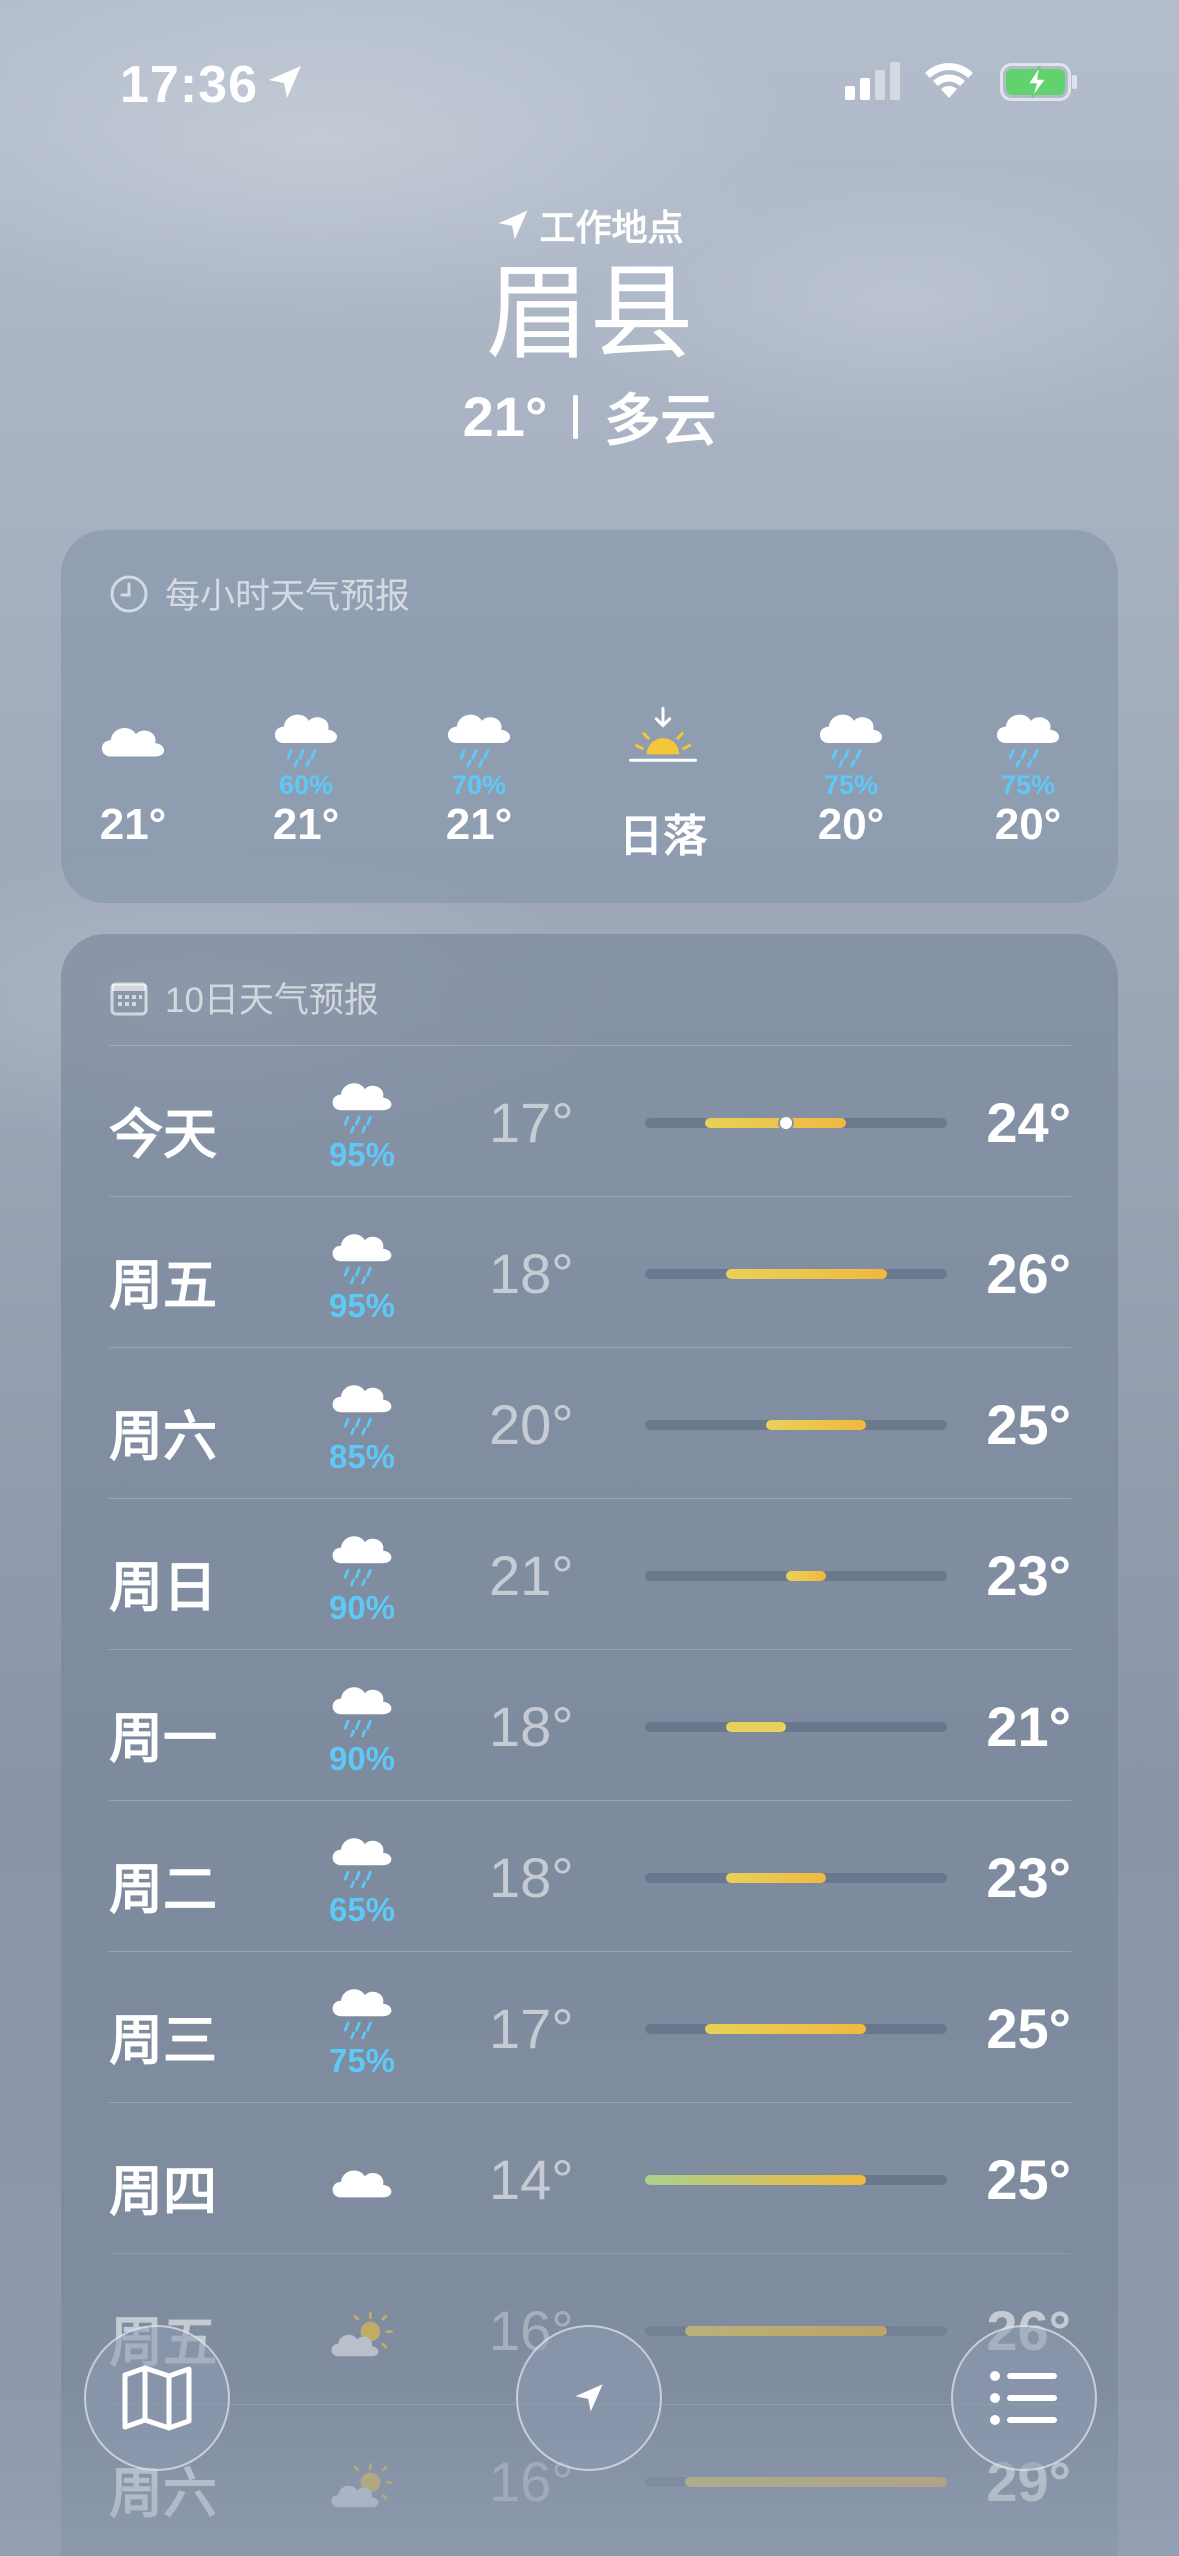  What do you see at coordinates (505, 416) in the screenshot?
I see `current-temp: 21°` at bounding box center [505, 416].